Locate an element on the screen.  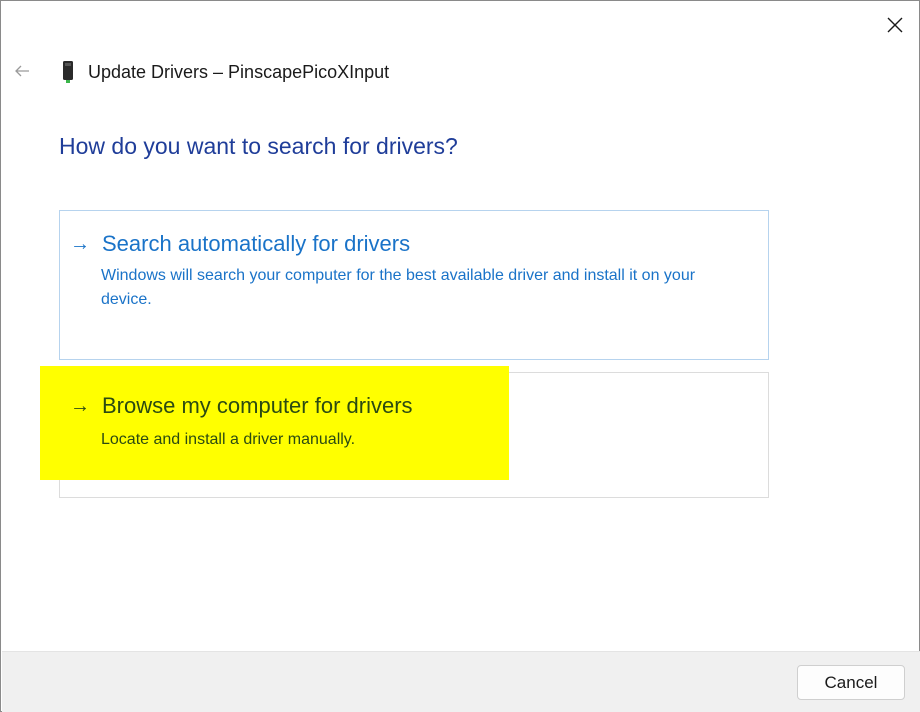
window-title: Update Drivers – PinscapePicoXInput is located at coordinates (239, 71).